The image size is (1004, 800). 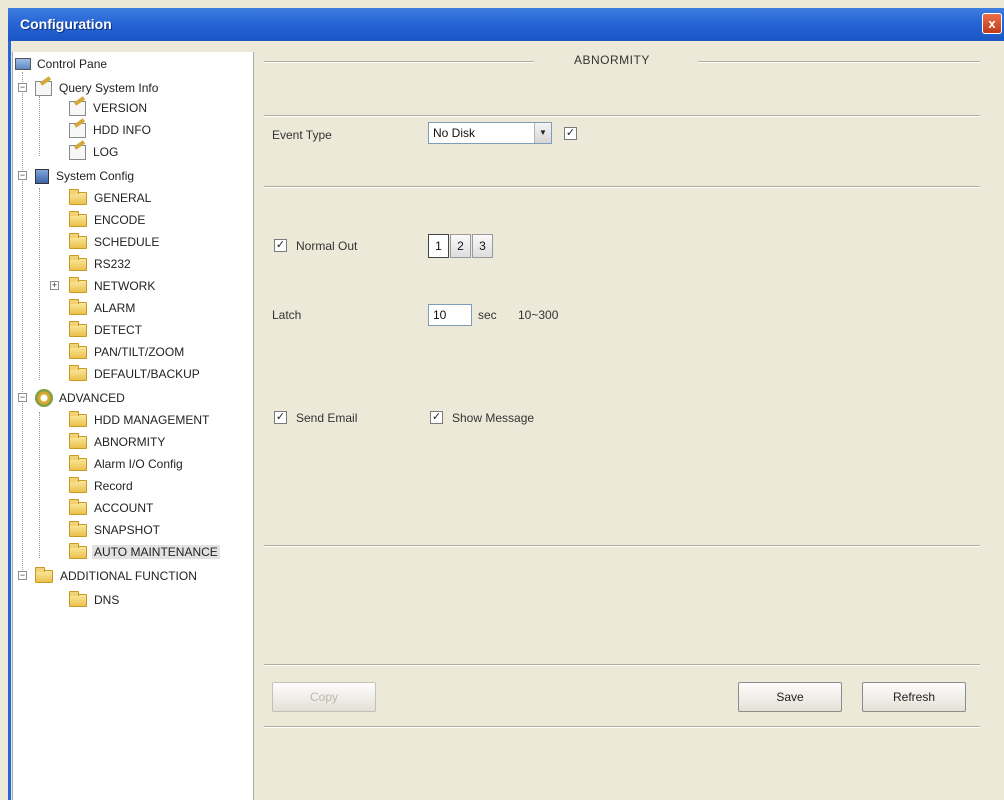 What do you see at coordinates (327, 418) in the screenshot?
I see `send-email-label: Send Email` at bounding box center [327, 418].